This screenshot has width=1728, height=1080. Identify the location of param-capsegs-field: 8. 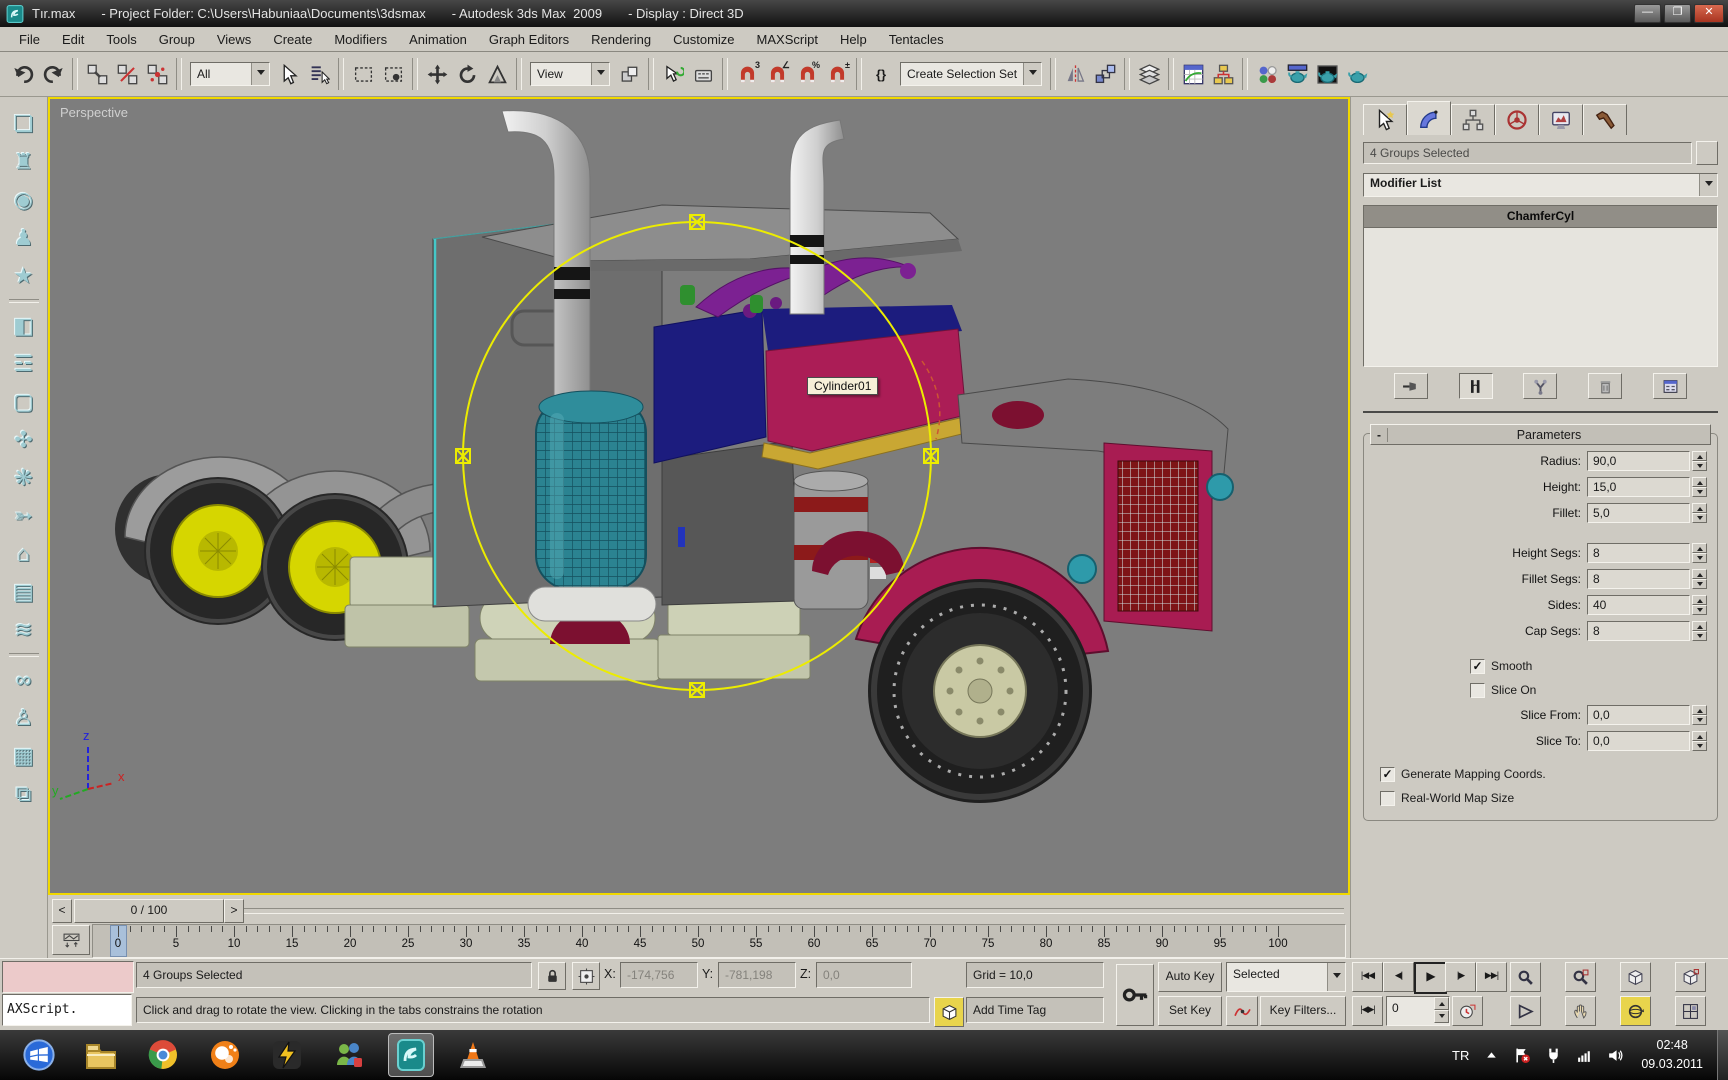
(1638, 631).